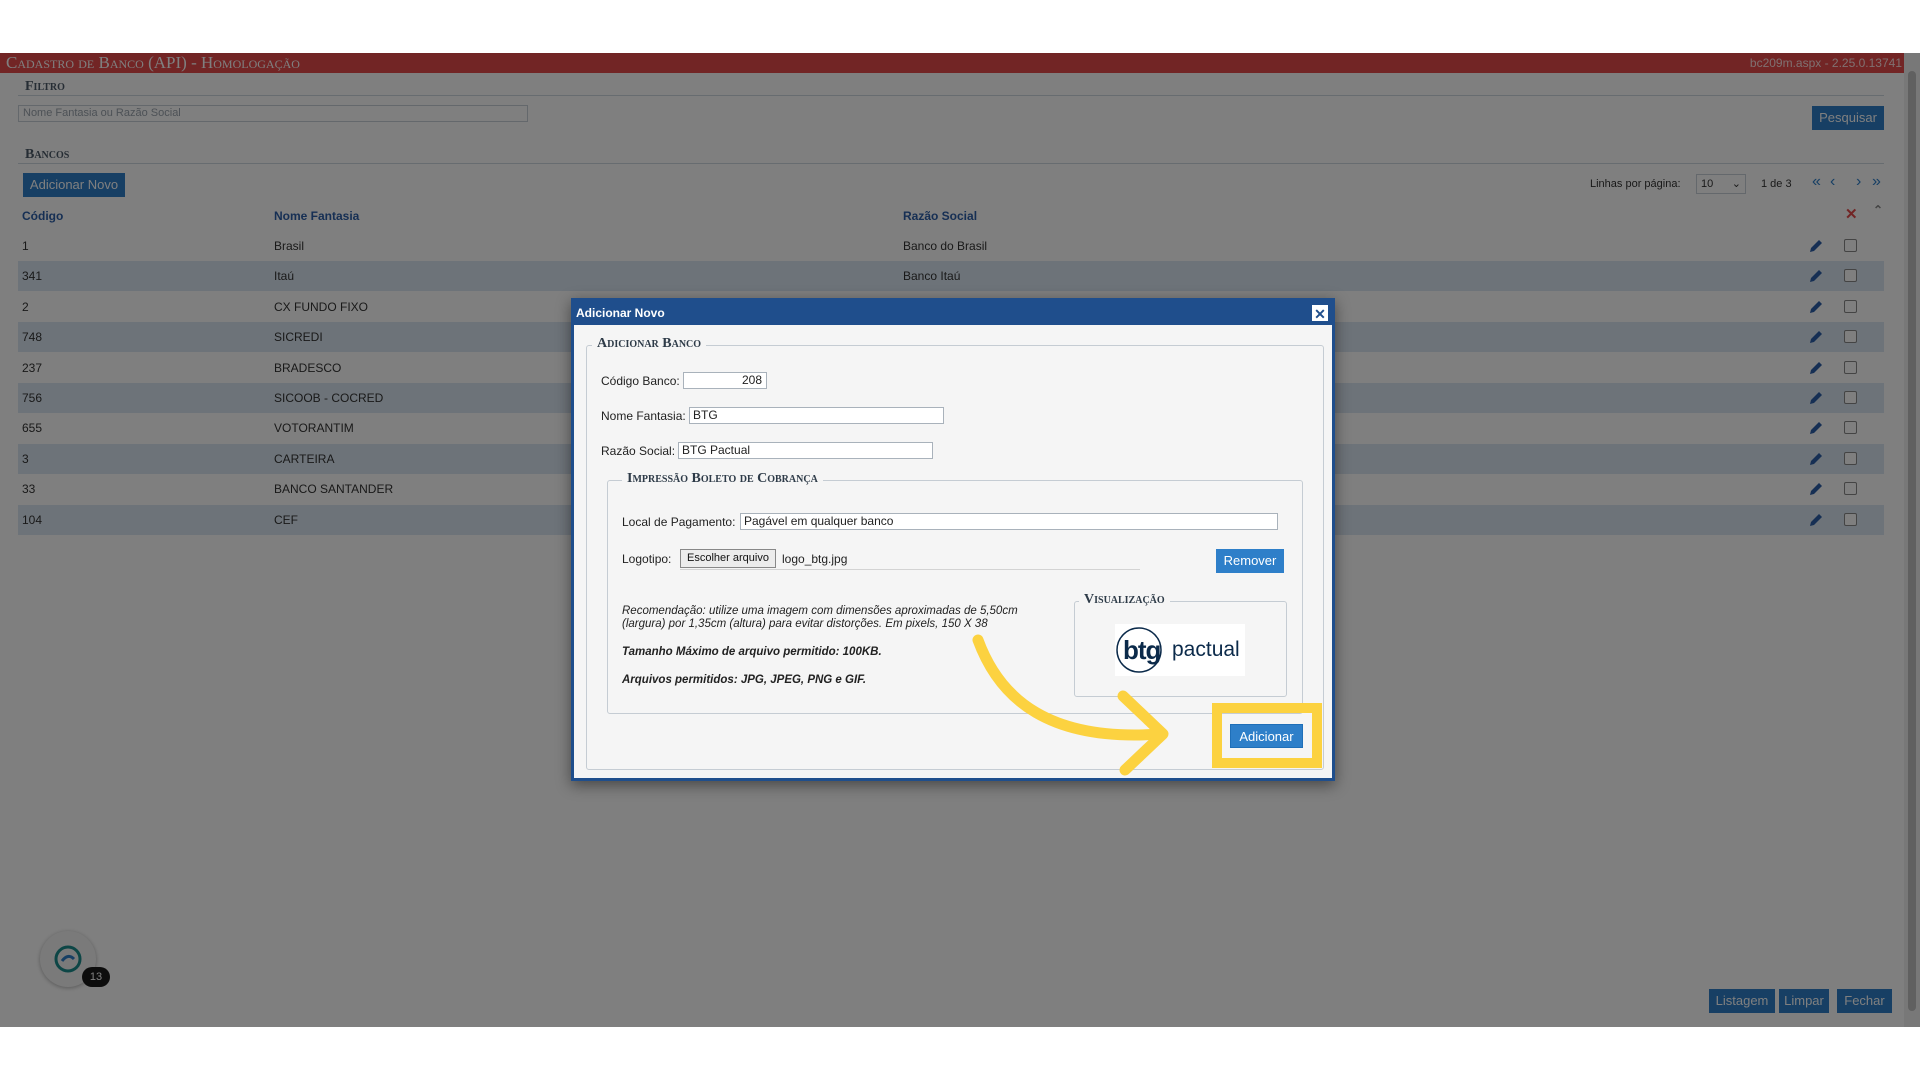  Describe the element at coordinates (620, 313) in the screenshot. I see `dialog-title: Adicionar Novo` at that location.